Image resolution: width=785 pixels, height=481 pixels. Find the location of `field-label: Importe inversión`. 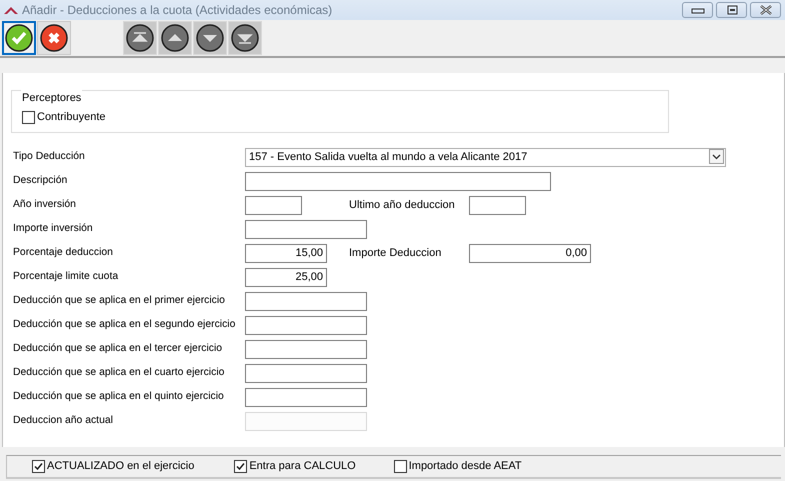

field-label: Importe inversión is located at coordinates (53, 229).